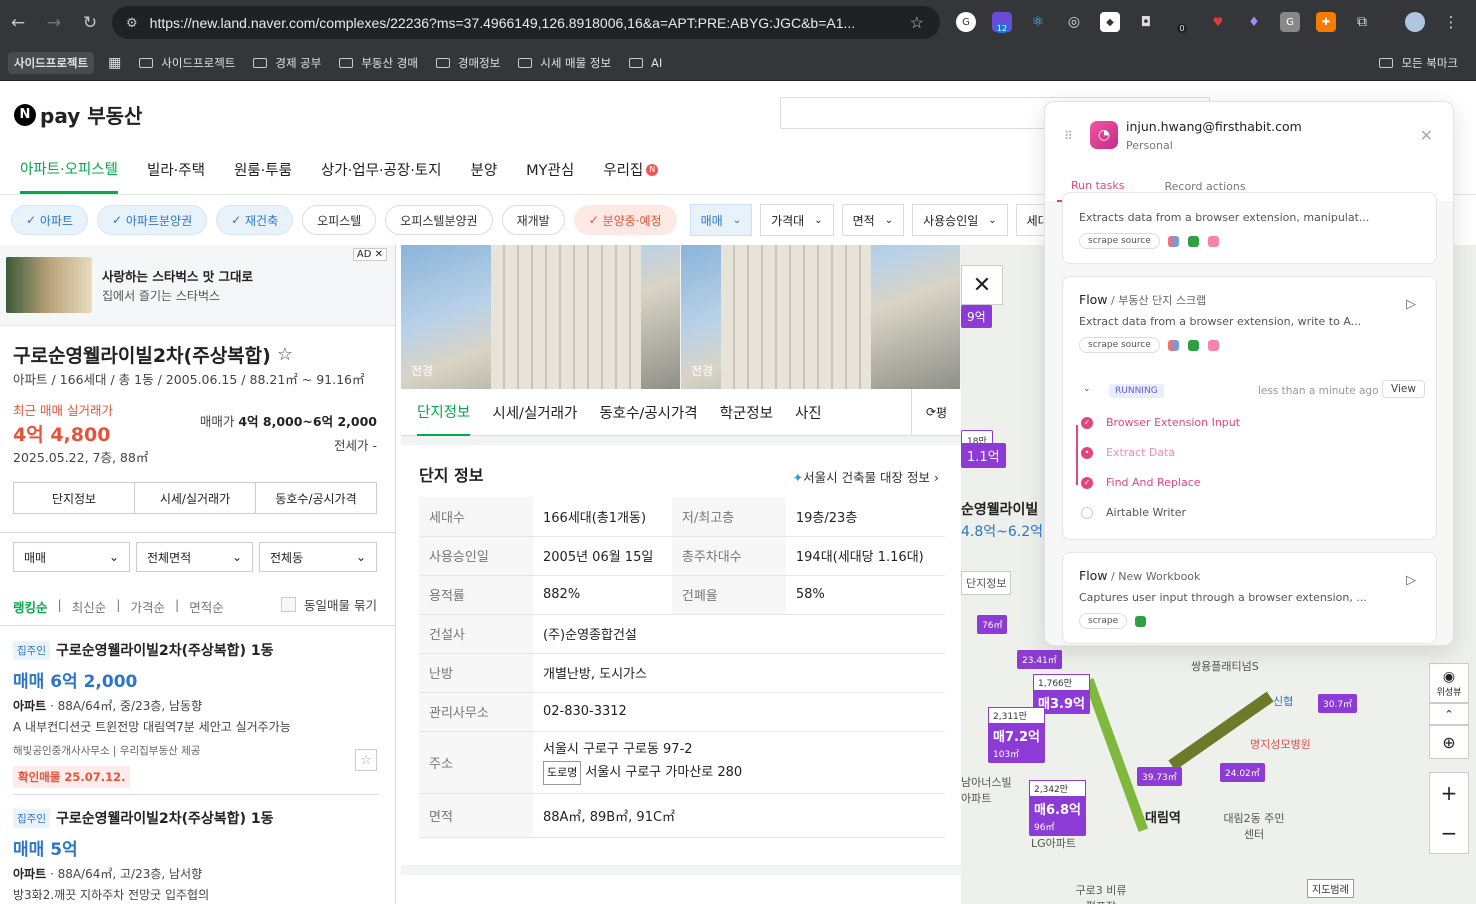 This screenshot has height=904, width=1476. What do you see at coordinates (625, 220) in the screenshot?
I see `chip-presale-upcoming: ✓ 분양중·예정` at bounding box center [625, 220].